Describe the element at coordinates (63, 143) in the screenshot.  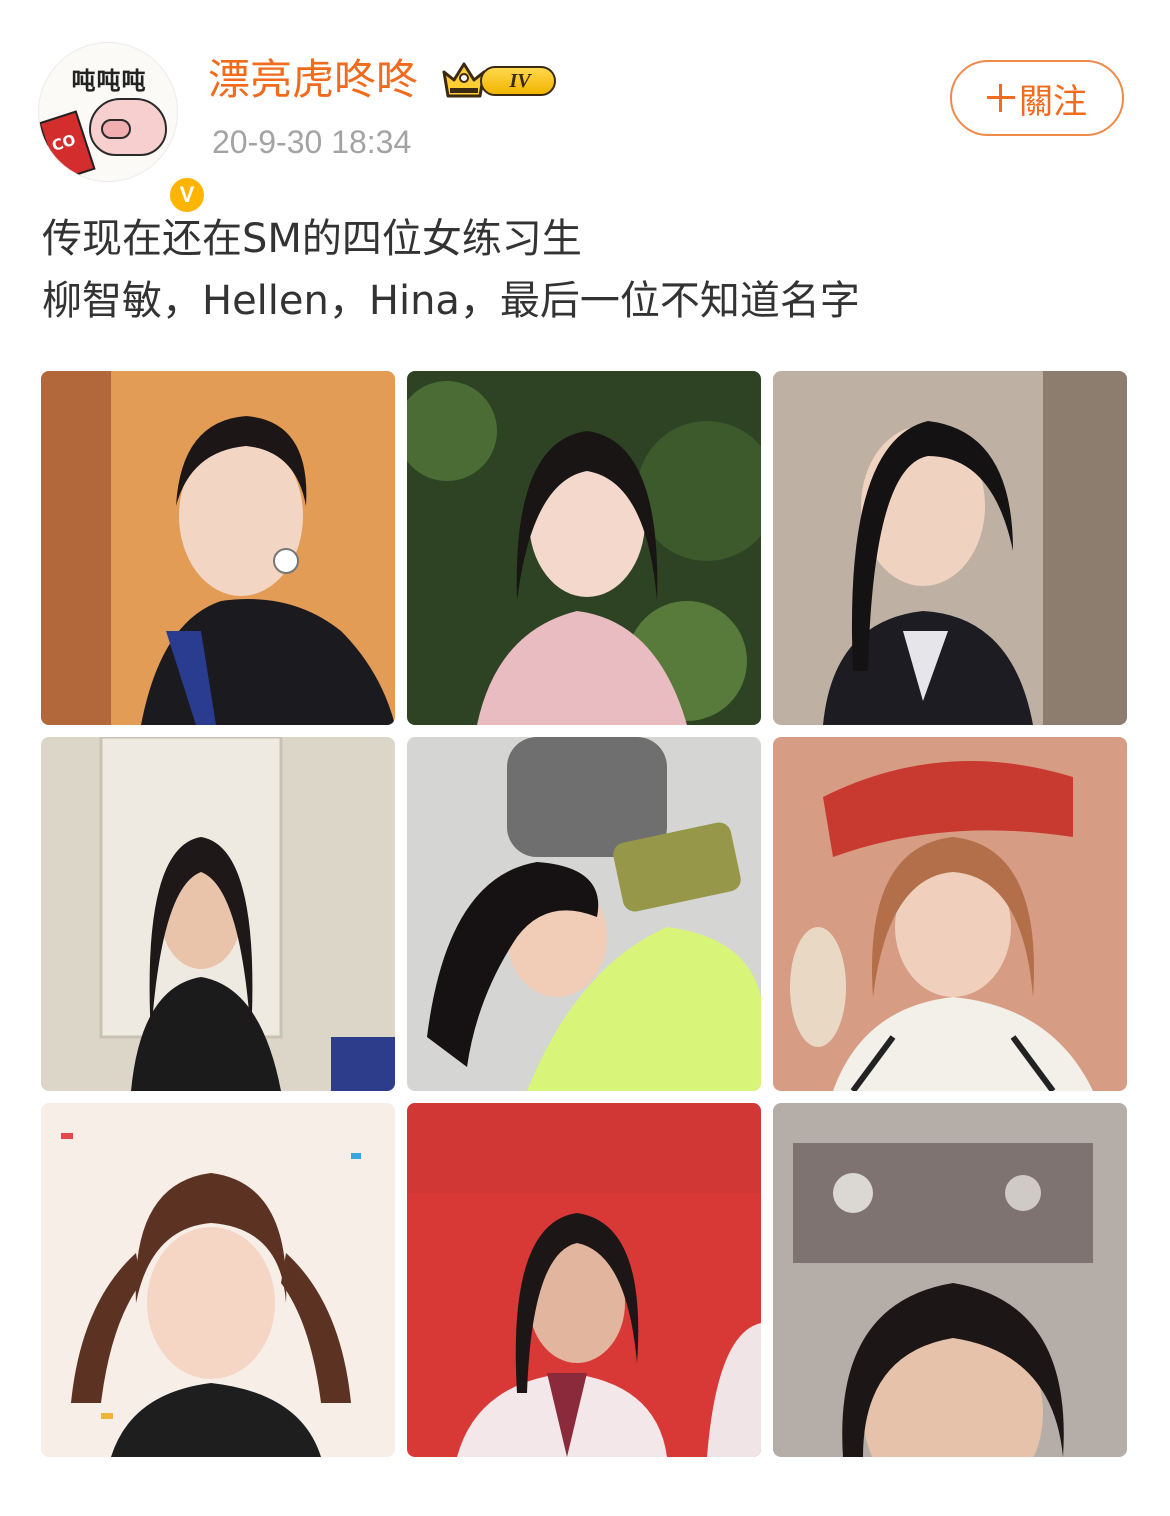
I see `avatar-cup-label: CO` at that location.